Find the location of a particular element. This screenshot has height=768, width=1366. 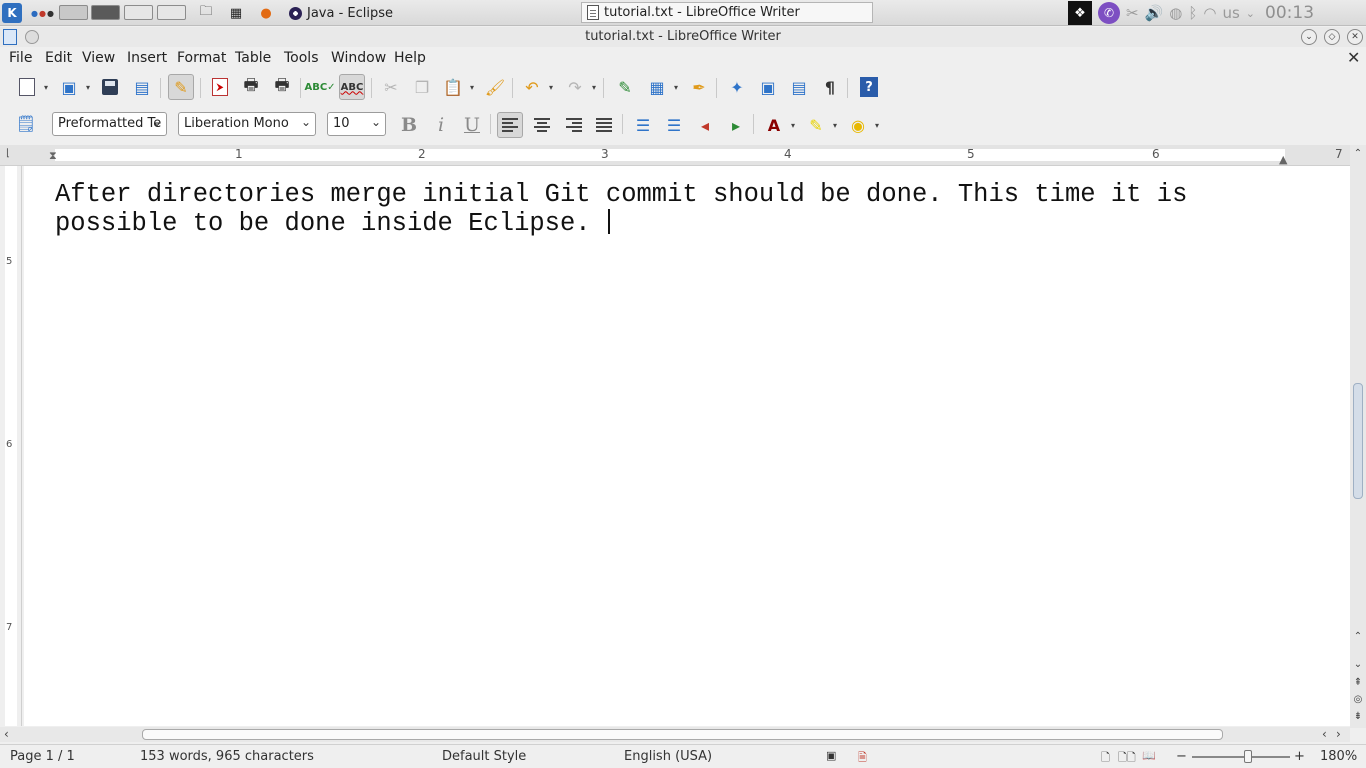

tab-stop-icon: ⌊ is located at coordinates (8, 153).